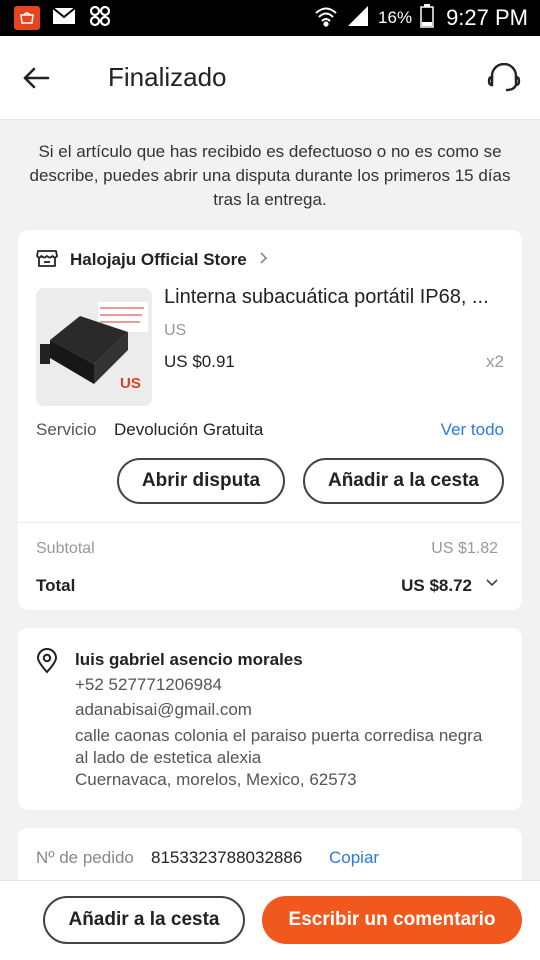  Describe the element at coordinates (354, 858) in the screenshot. I see `copy-order-link: Copiar` at that location.